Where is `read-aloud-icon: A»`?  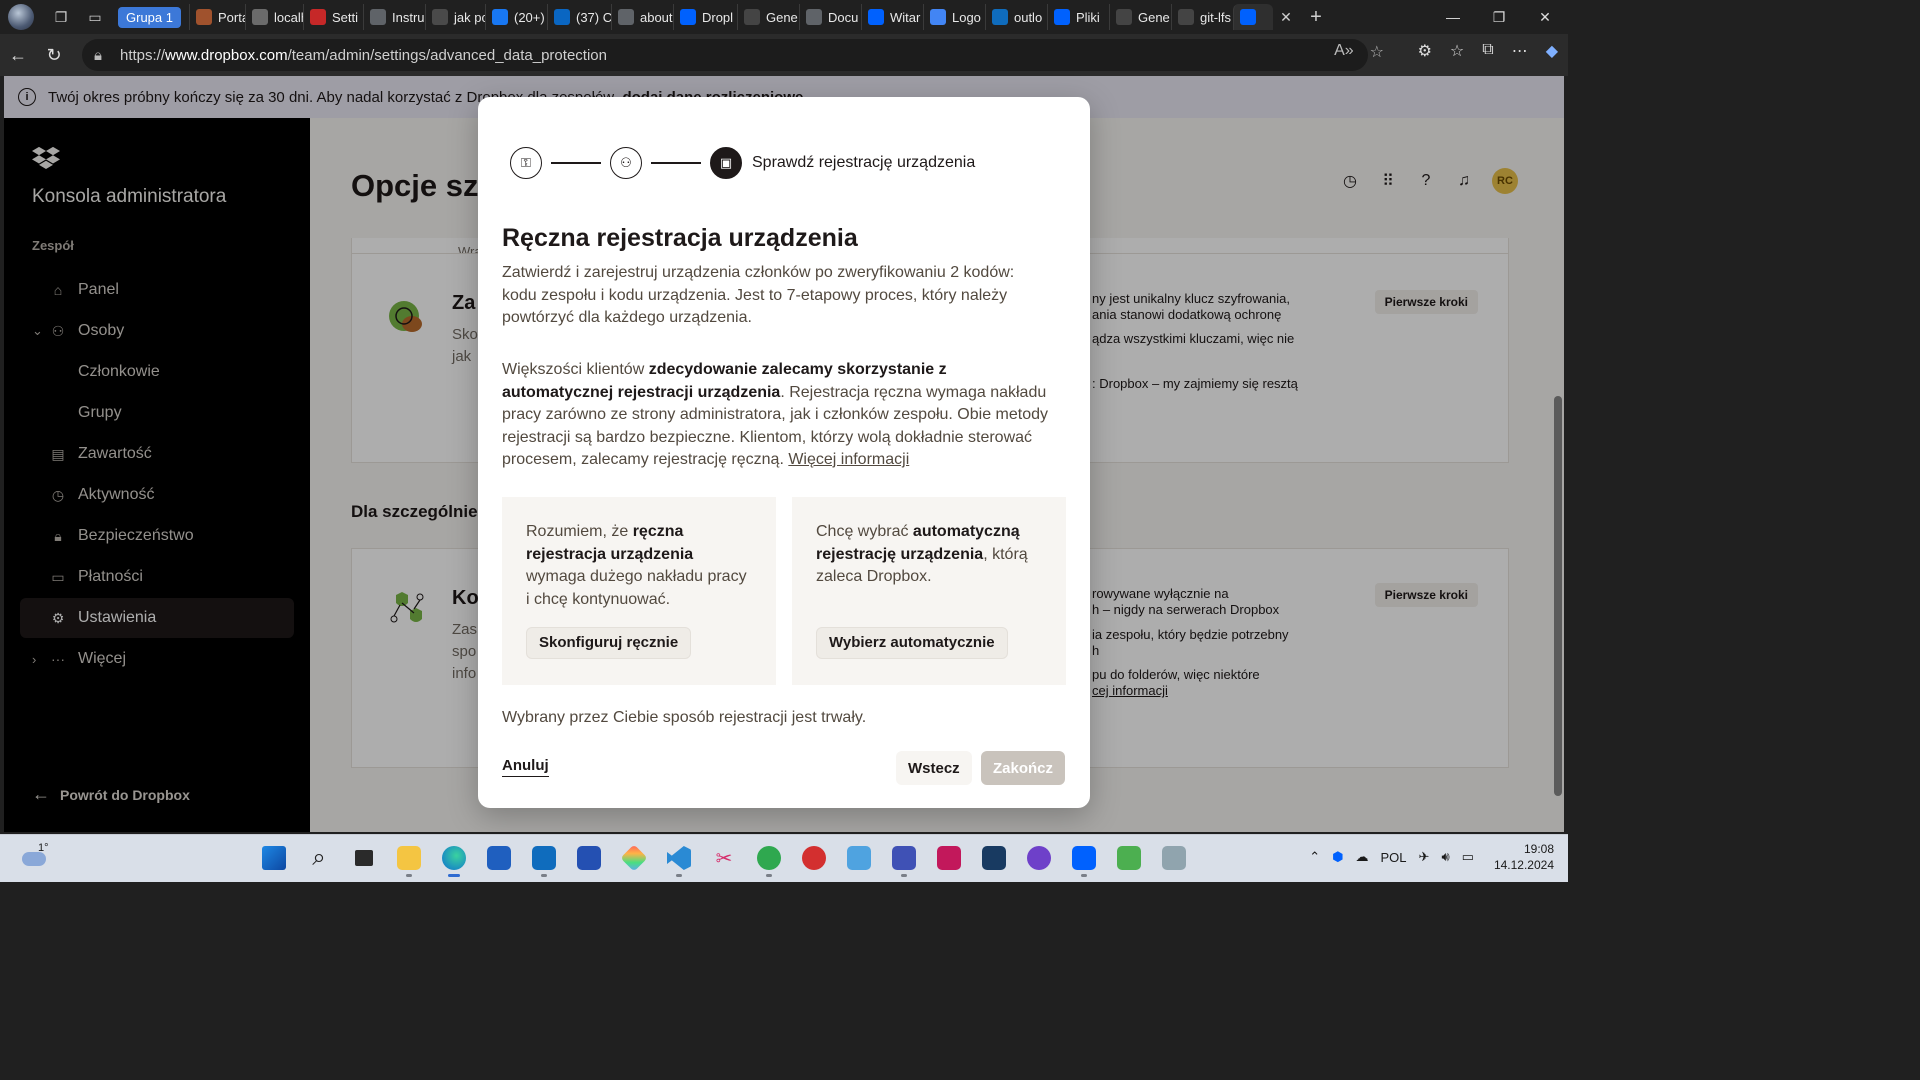 read-aloud-icon: A» is located at coordinates (1344, 52).